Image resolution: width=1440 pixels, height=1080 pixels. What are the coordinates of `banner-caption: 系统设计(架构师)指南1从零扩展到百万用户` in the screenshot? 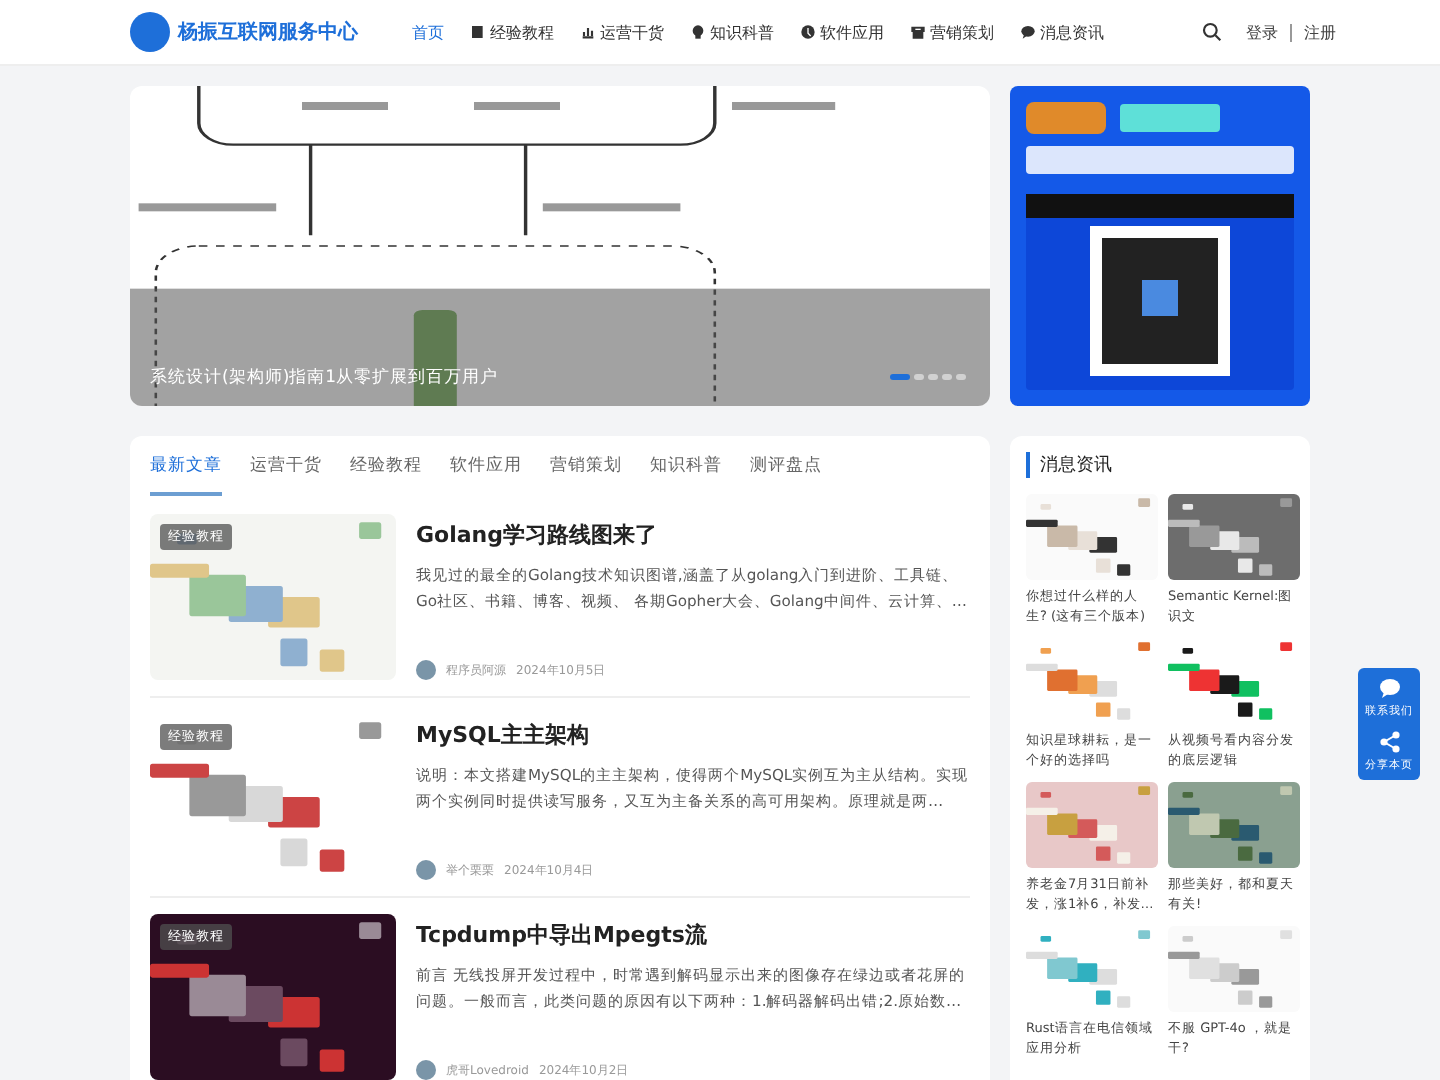 It's located at (324, 378).